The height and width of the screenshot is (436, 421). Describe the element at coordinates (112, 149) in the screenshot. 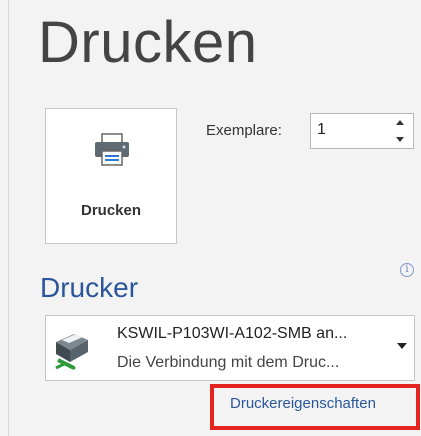

I see `printer-icon` at that location.